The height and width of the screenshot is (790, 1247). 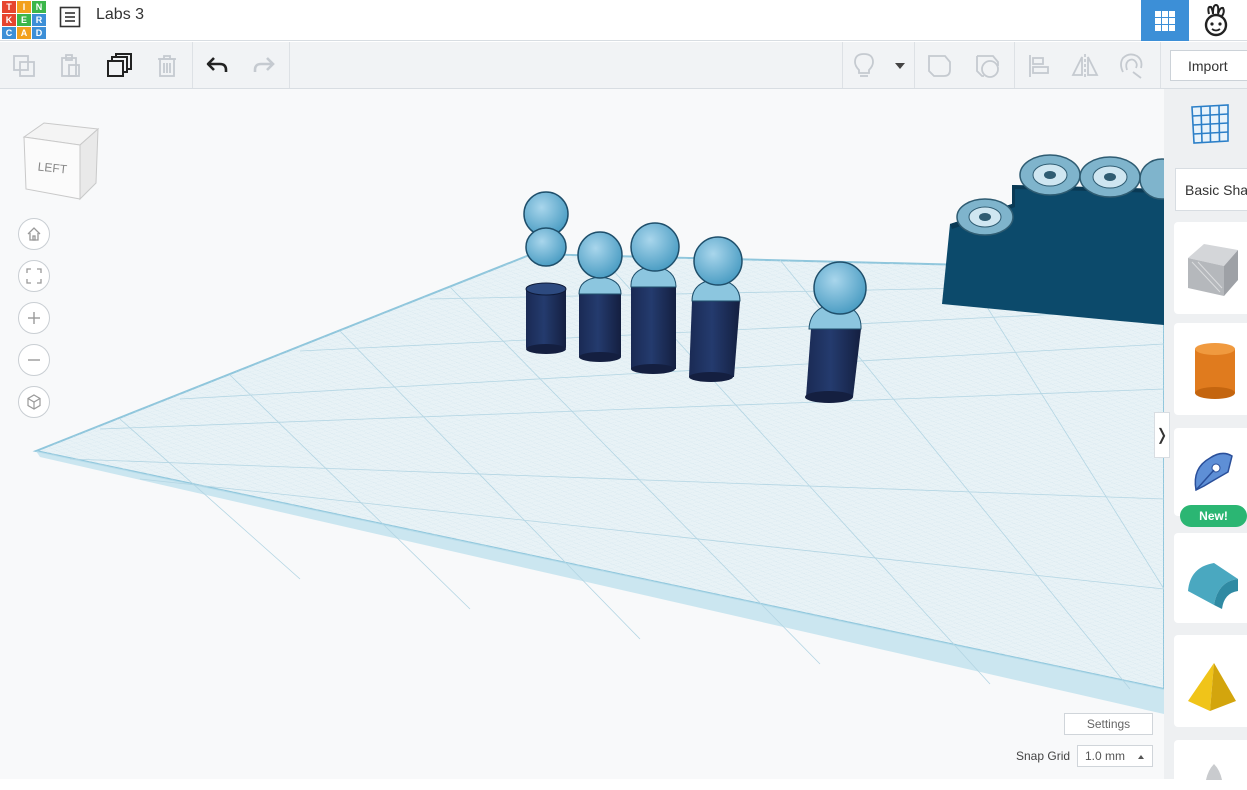 I want to click on projection-button, so click(x=34, y=402).